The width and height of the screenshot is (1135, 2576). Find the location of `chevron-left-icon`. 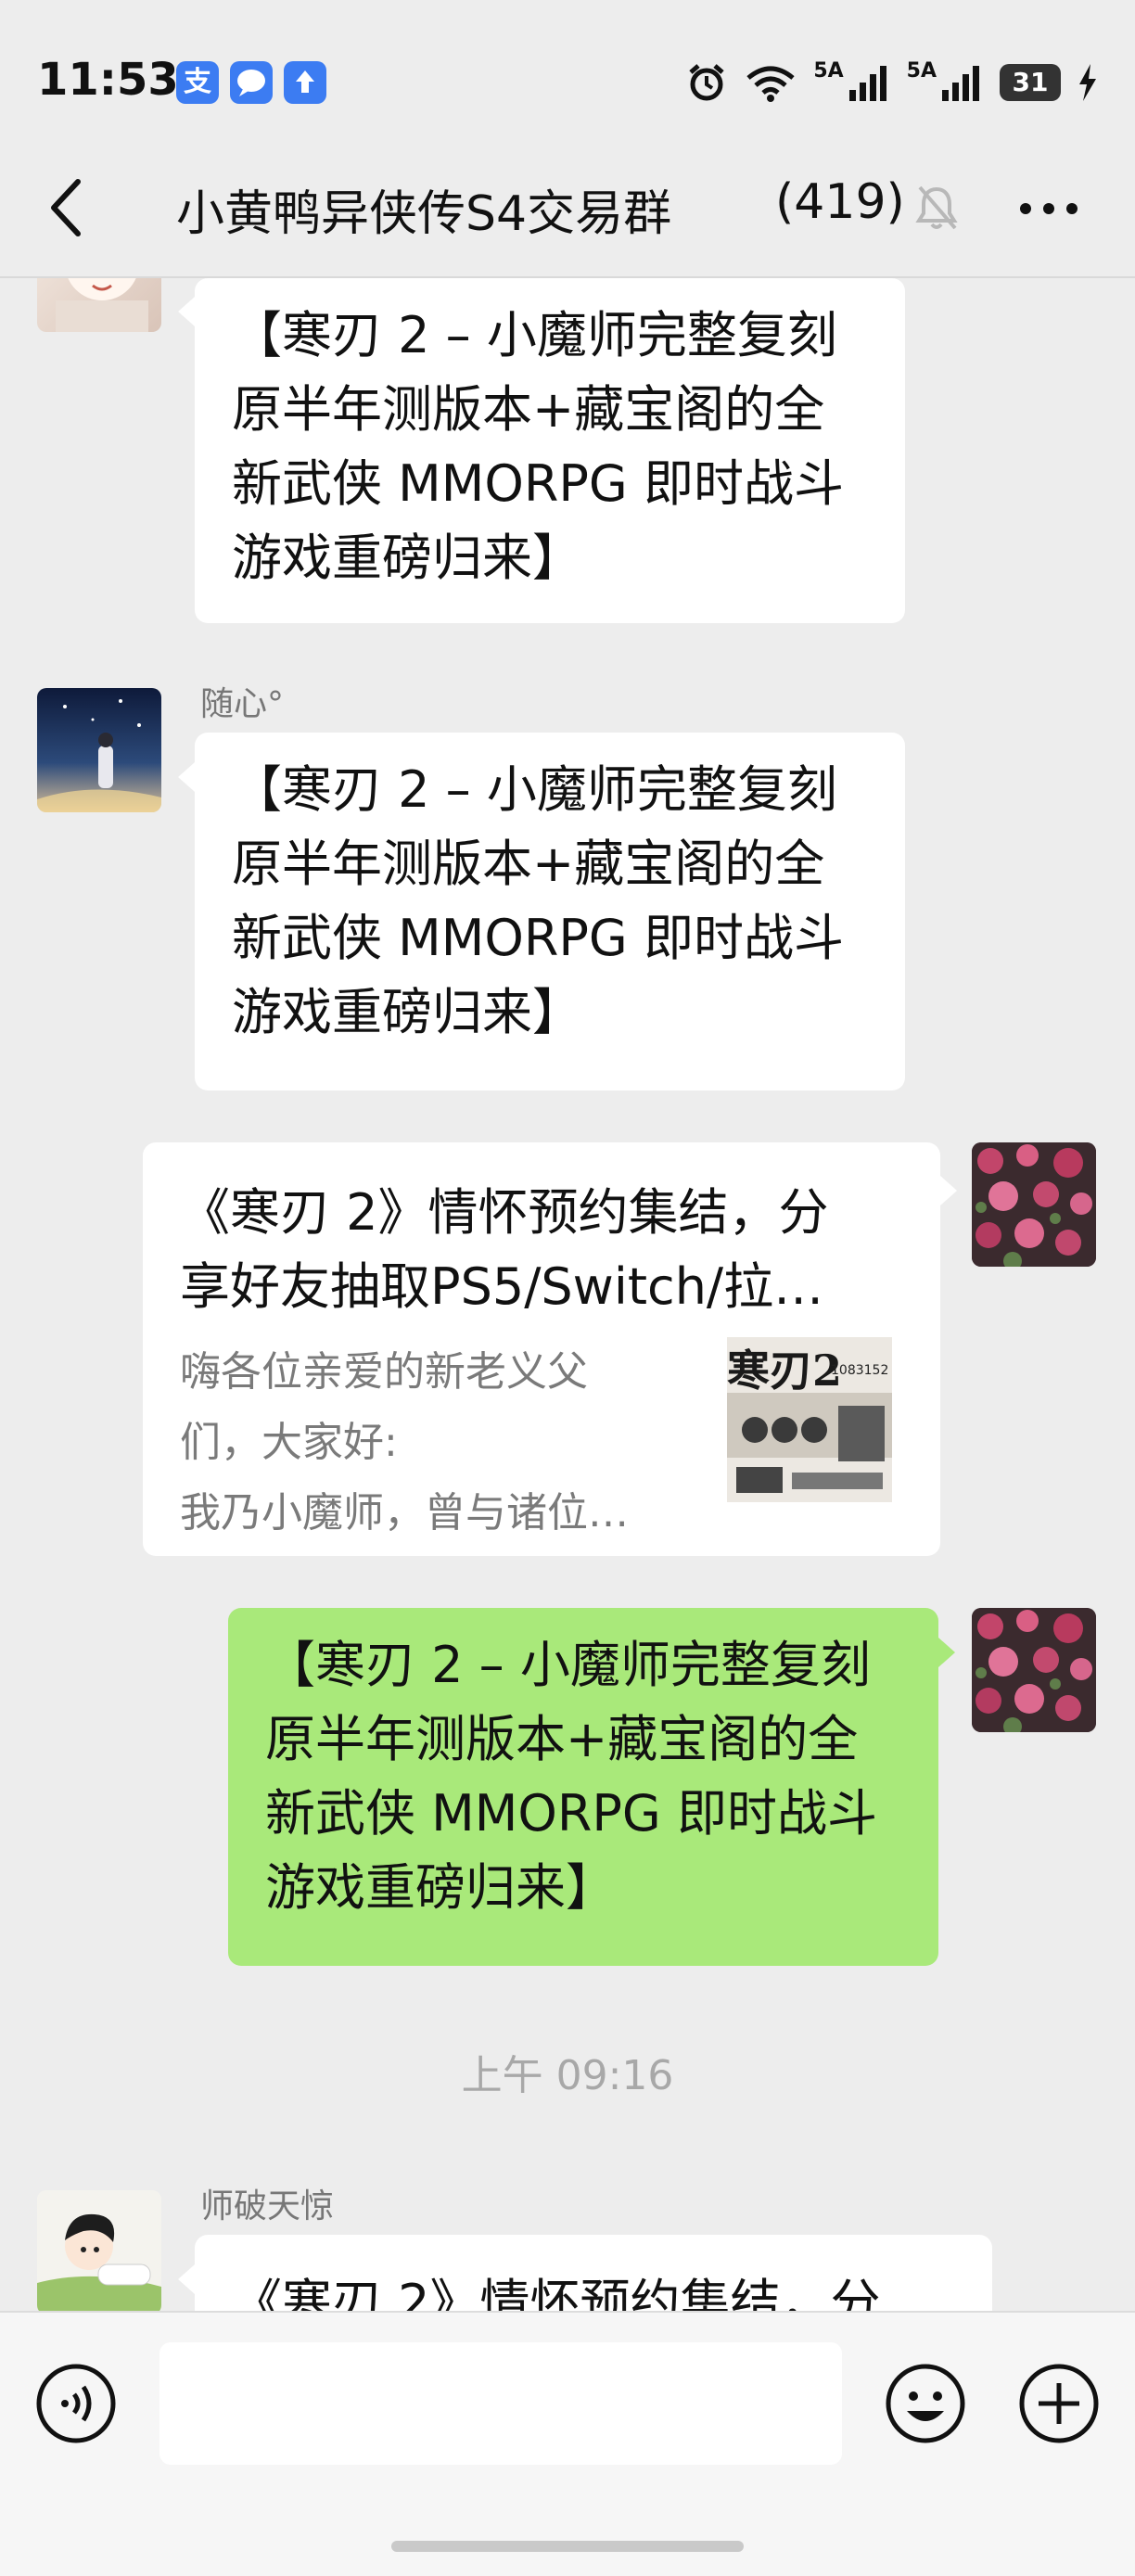

chevron-left-icon is located at coordinates (66, 207).